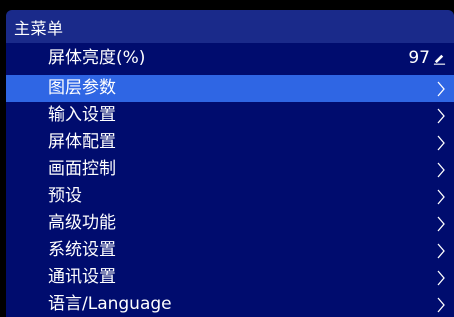  Describe the element at coordinates (39, 28) in the screenshot. I see `menu-title: 主菜单` at that location.